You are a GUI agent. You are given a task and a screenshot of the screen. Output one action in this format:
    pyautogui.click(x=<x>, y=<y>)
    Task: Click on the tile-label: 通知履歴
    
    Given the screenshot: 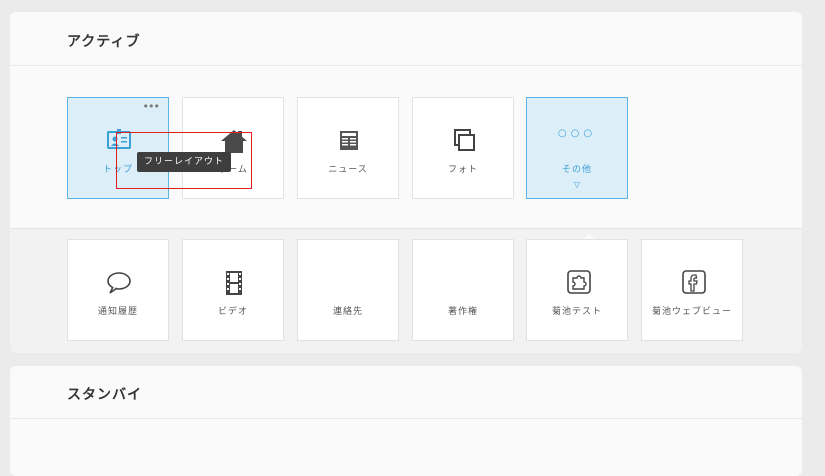 What is the action you would take?
    pyautogui.click(x=117, y=312)
    